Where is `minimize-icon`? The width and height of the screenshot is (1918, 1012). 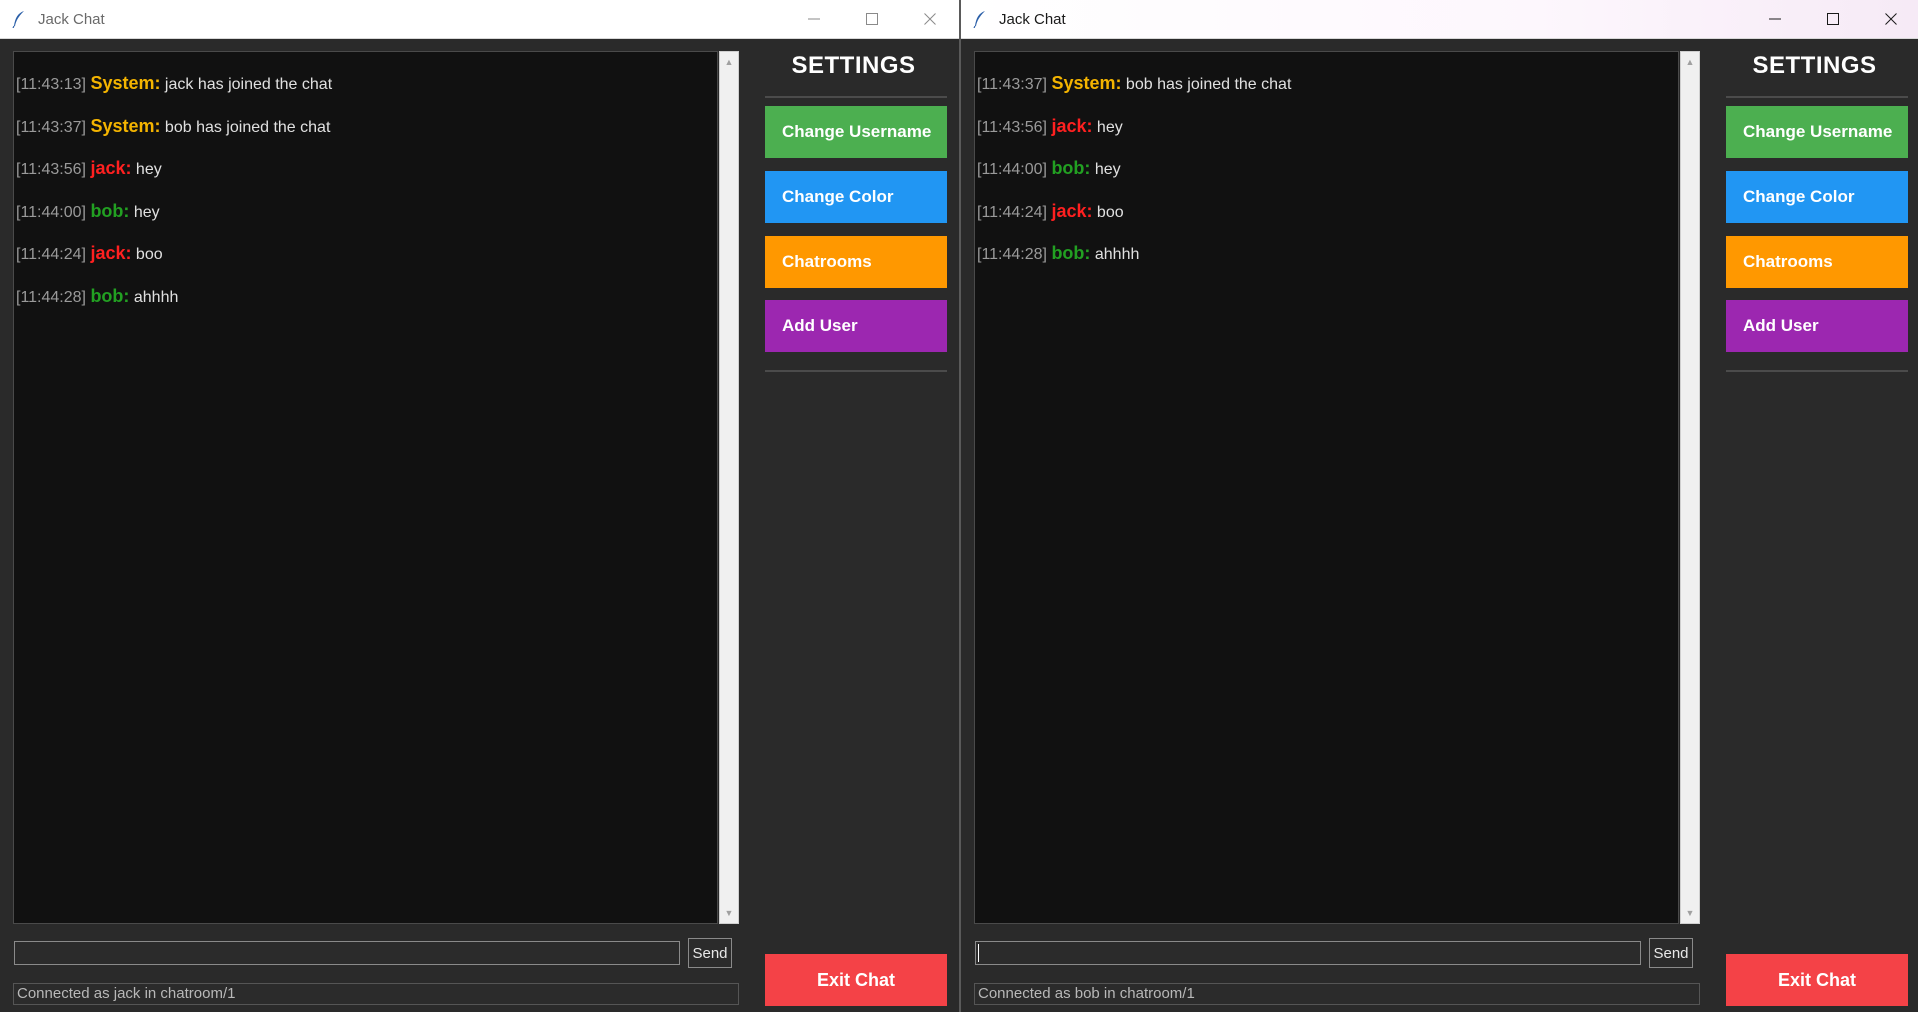
minimize-icon is located at coordinates (1775, 19).